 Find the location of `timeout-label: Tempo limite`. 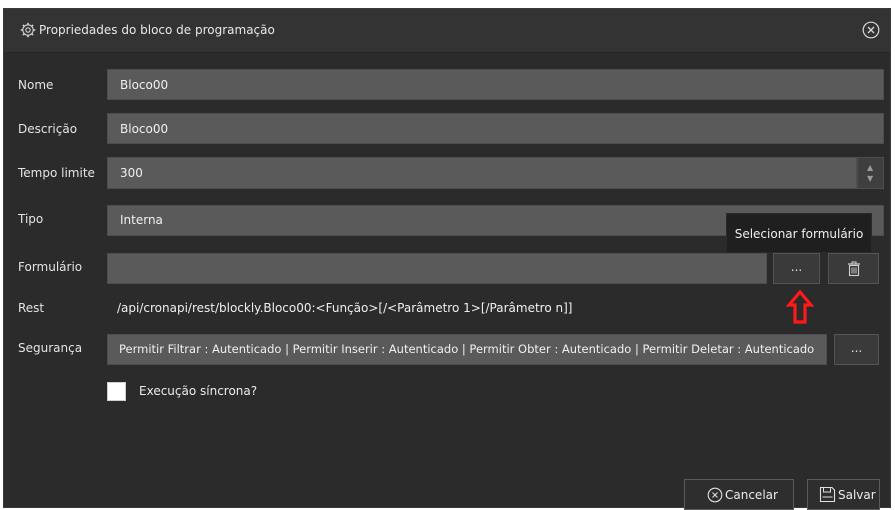

timeout-label: Tempo limite is located at coordinates (56, 173).